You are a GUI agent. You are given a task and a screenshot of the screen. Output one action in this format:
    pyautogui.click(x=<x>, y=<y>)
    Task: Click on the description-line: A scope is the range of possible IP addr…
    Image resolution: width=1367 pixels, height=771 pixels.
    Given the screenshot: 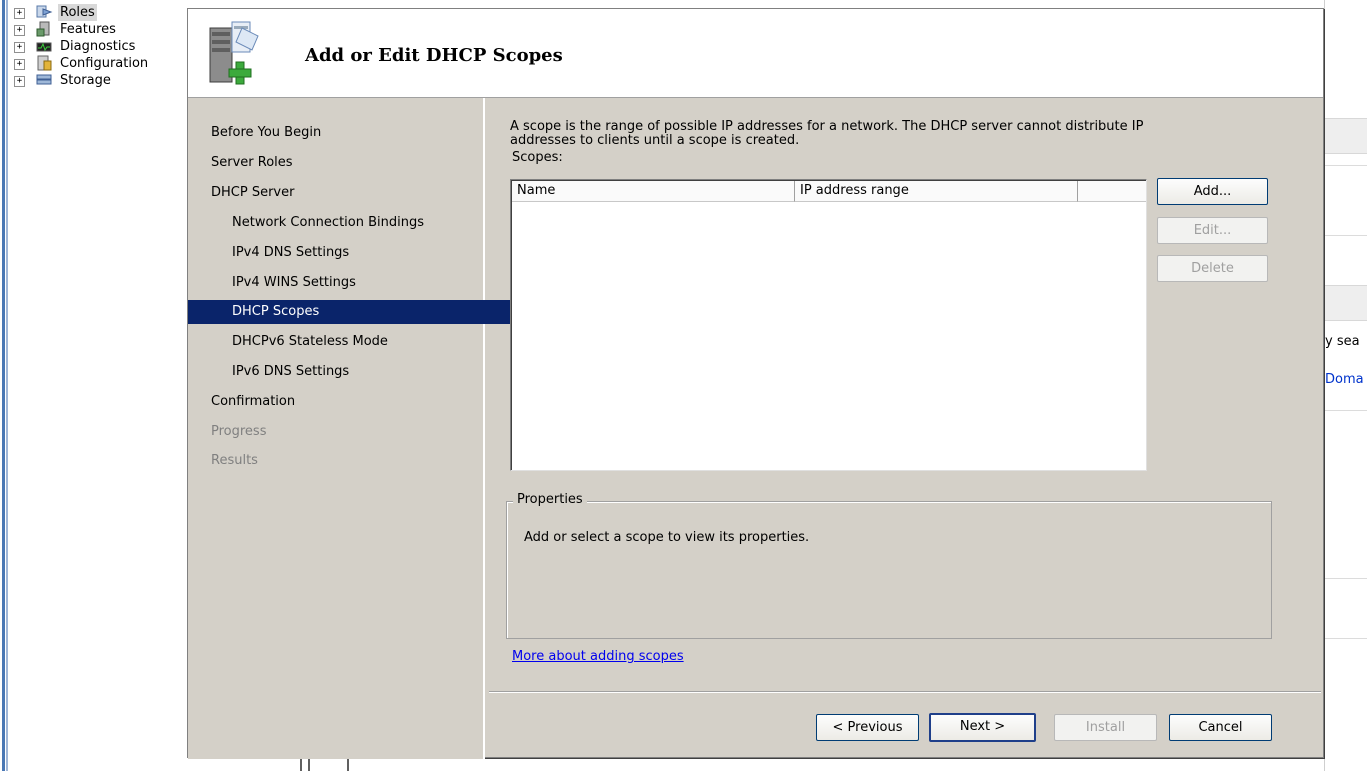 What is the action you would take?
    pyautogui.click(x=827, y=126)
    